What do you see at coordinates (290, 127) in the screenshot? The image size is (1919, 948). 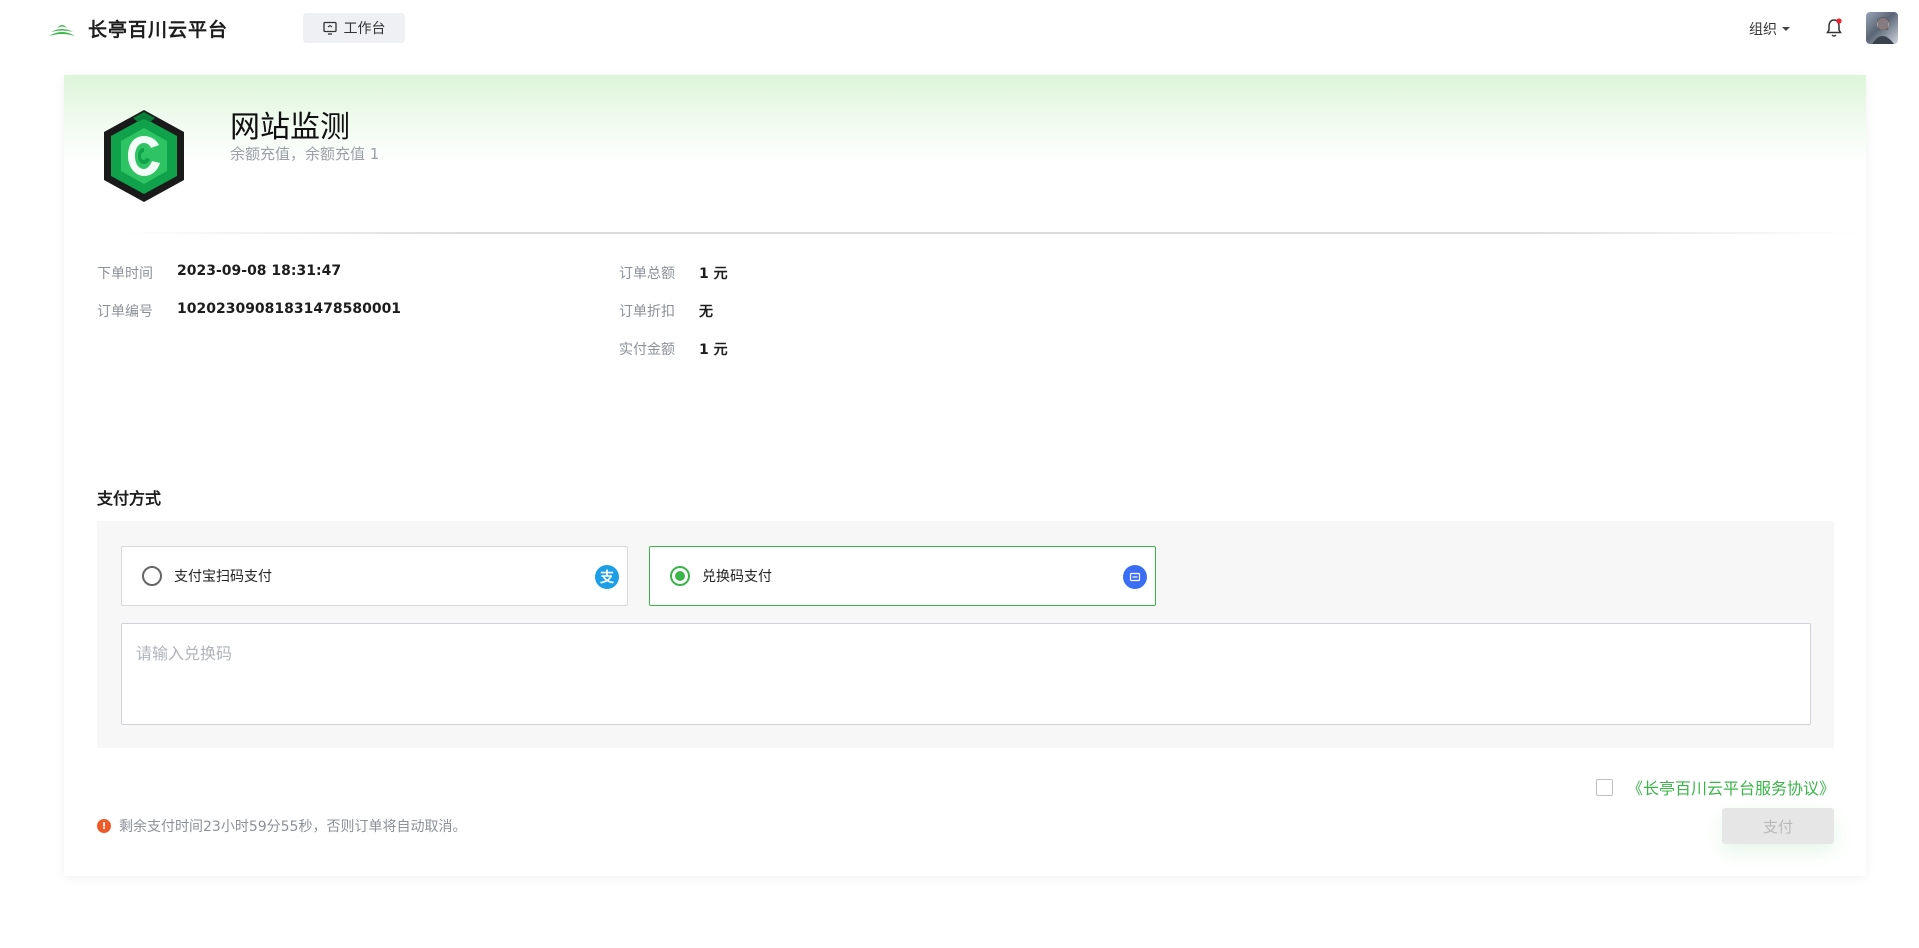 I see `product-title: 网站监测` at bounding box center [290, 127].